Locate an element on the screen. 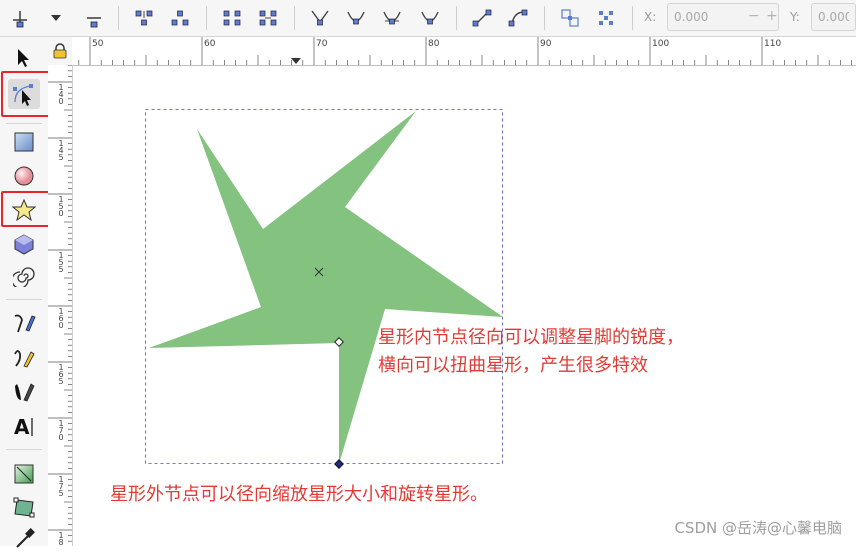  smooth-node-icon is located at coordinates (356, 18).